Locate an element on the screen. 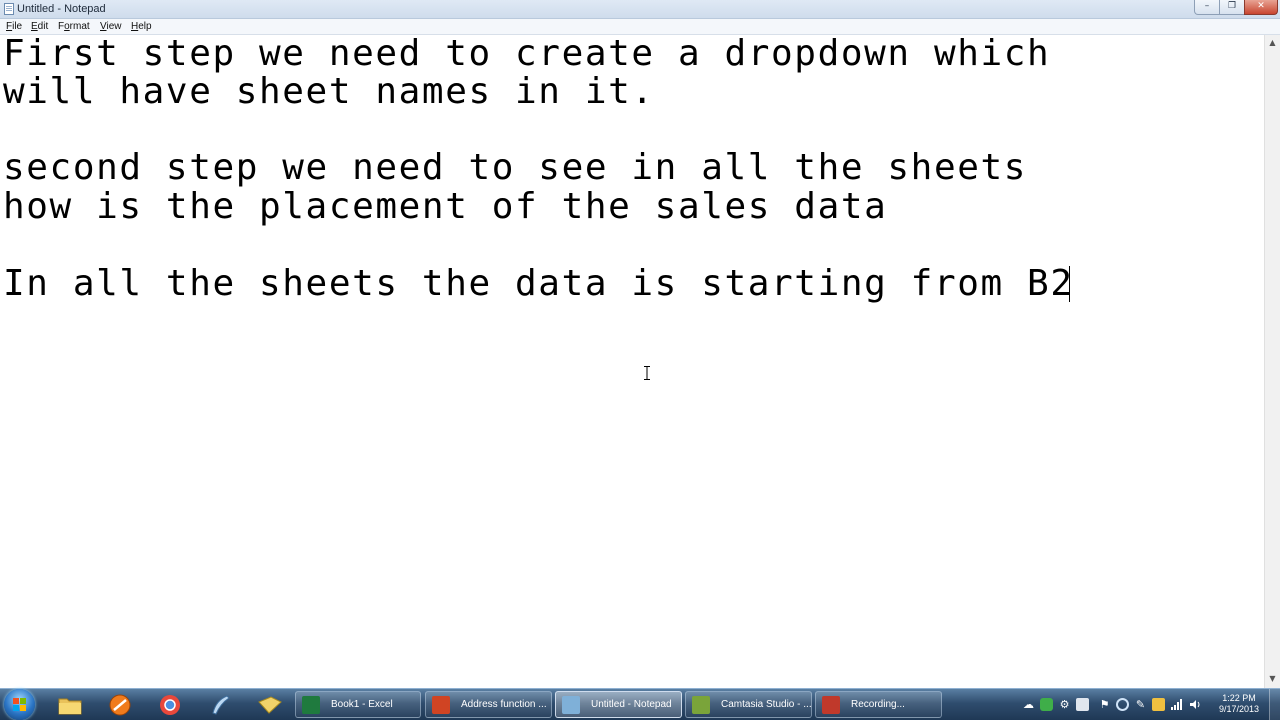 The width and height of the screenshot is (1280, 720). pen-icon: ✎ is located at coordinates (1140, 704).